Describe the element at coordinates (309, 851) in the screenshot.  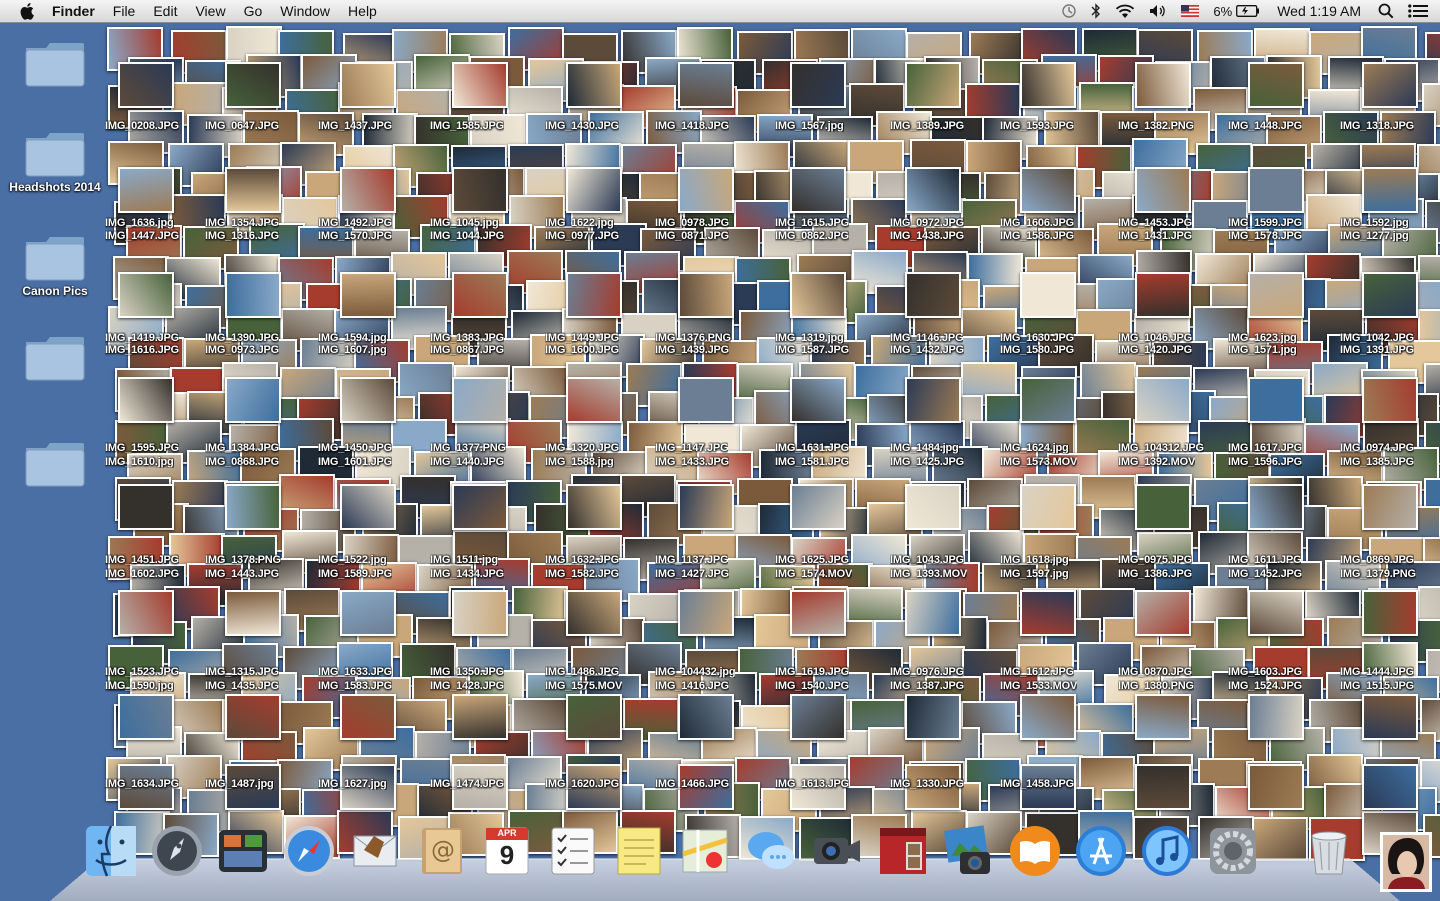
I see `dock-safari` at that location.